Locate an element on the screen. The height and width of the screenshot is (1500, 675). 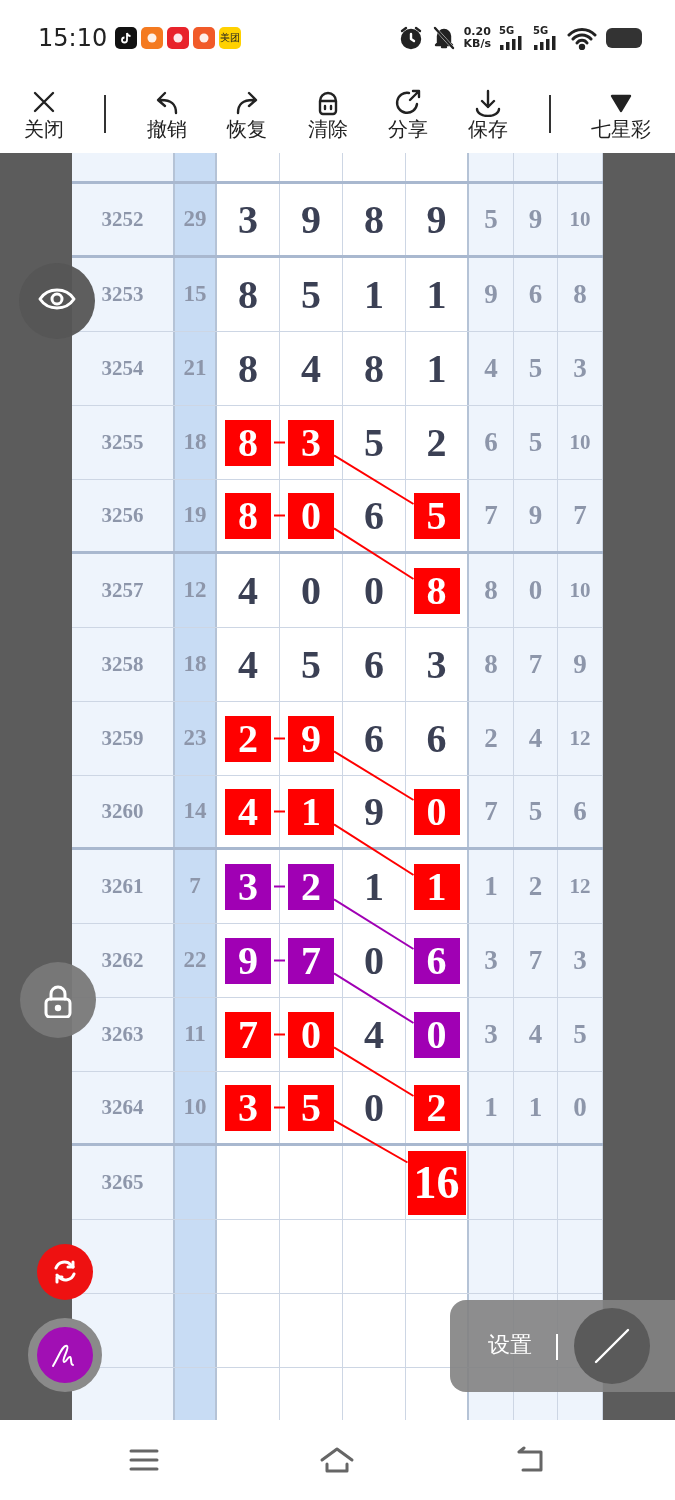
sum-cell: 19 is located at coordinates (196, 515).